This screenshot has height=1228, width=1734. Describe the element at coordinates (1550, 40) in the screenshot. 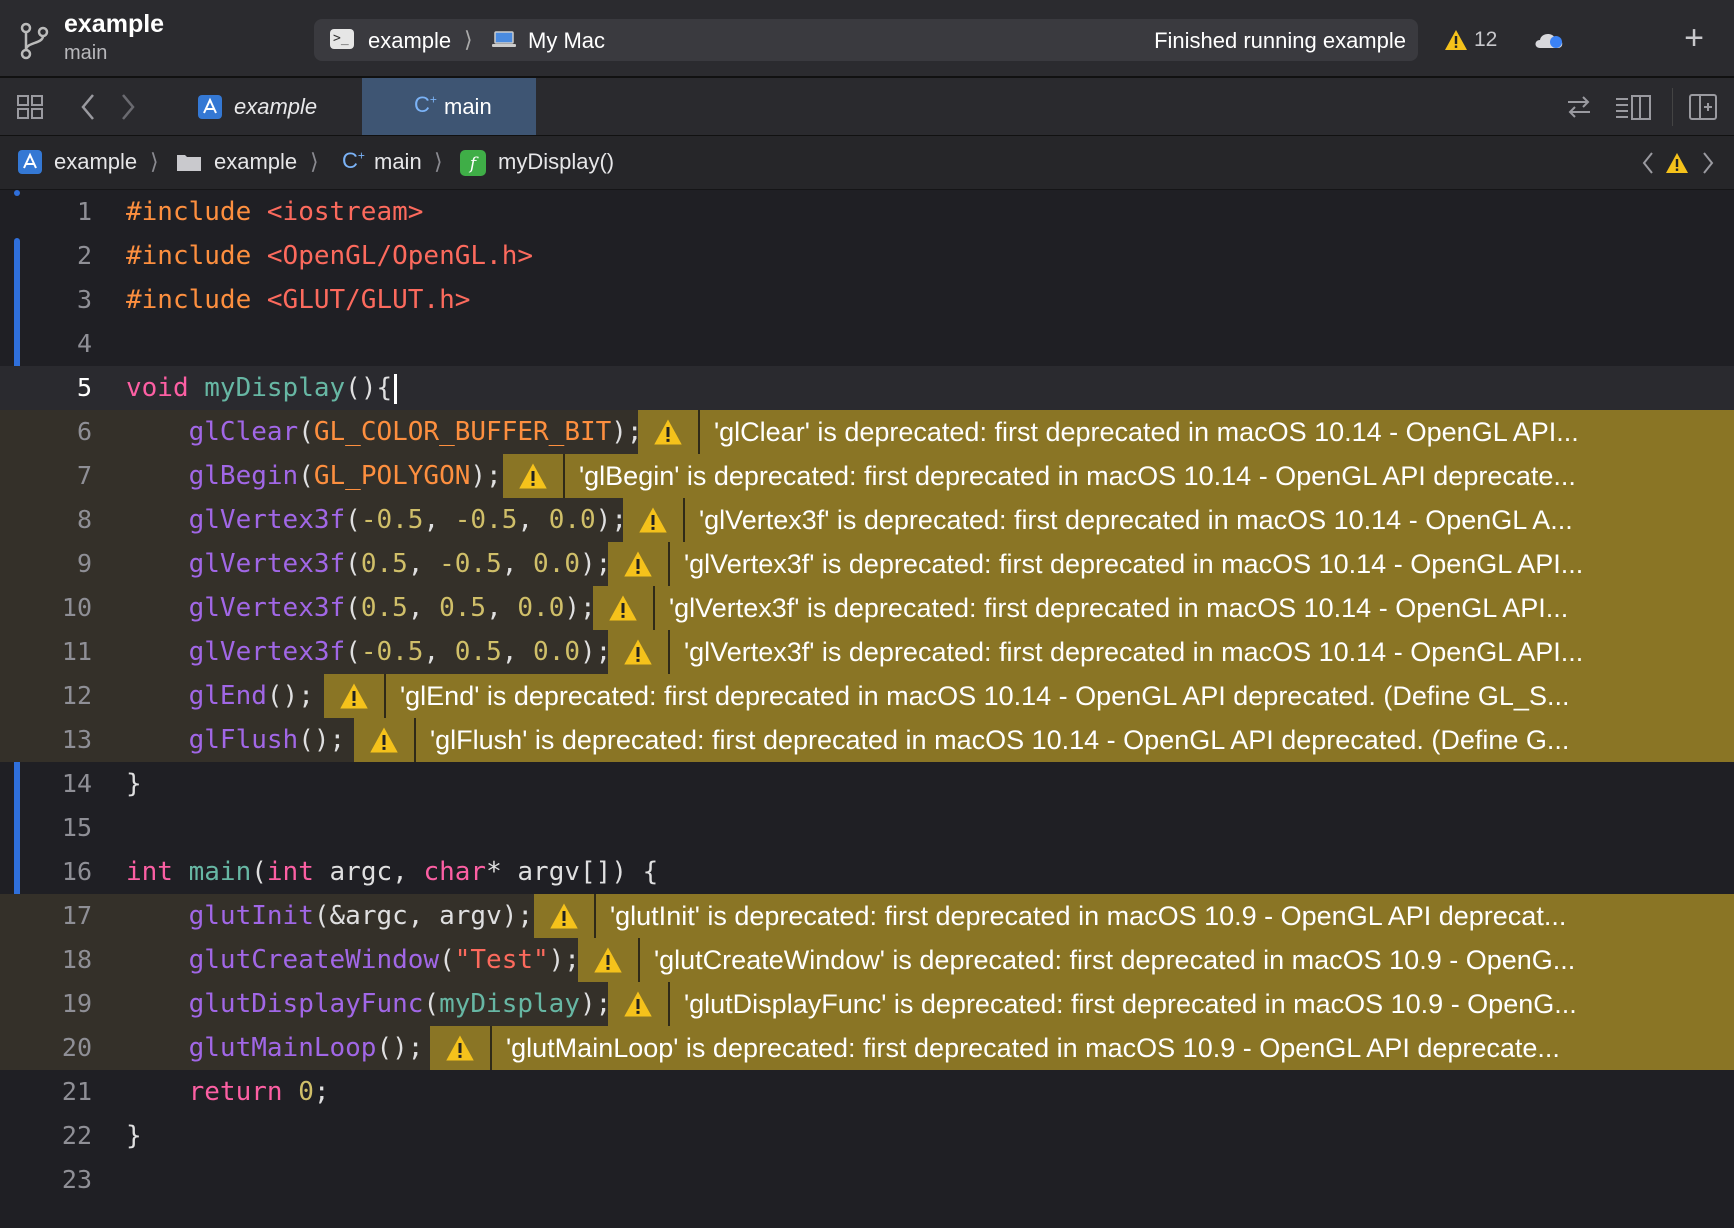

I see `cloud-toggle-icon` at that location.